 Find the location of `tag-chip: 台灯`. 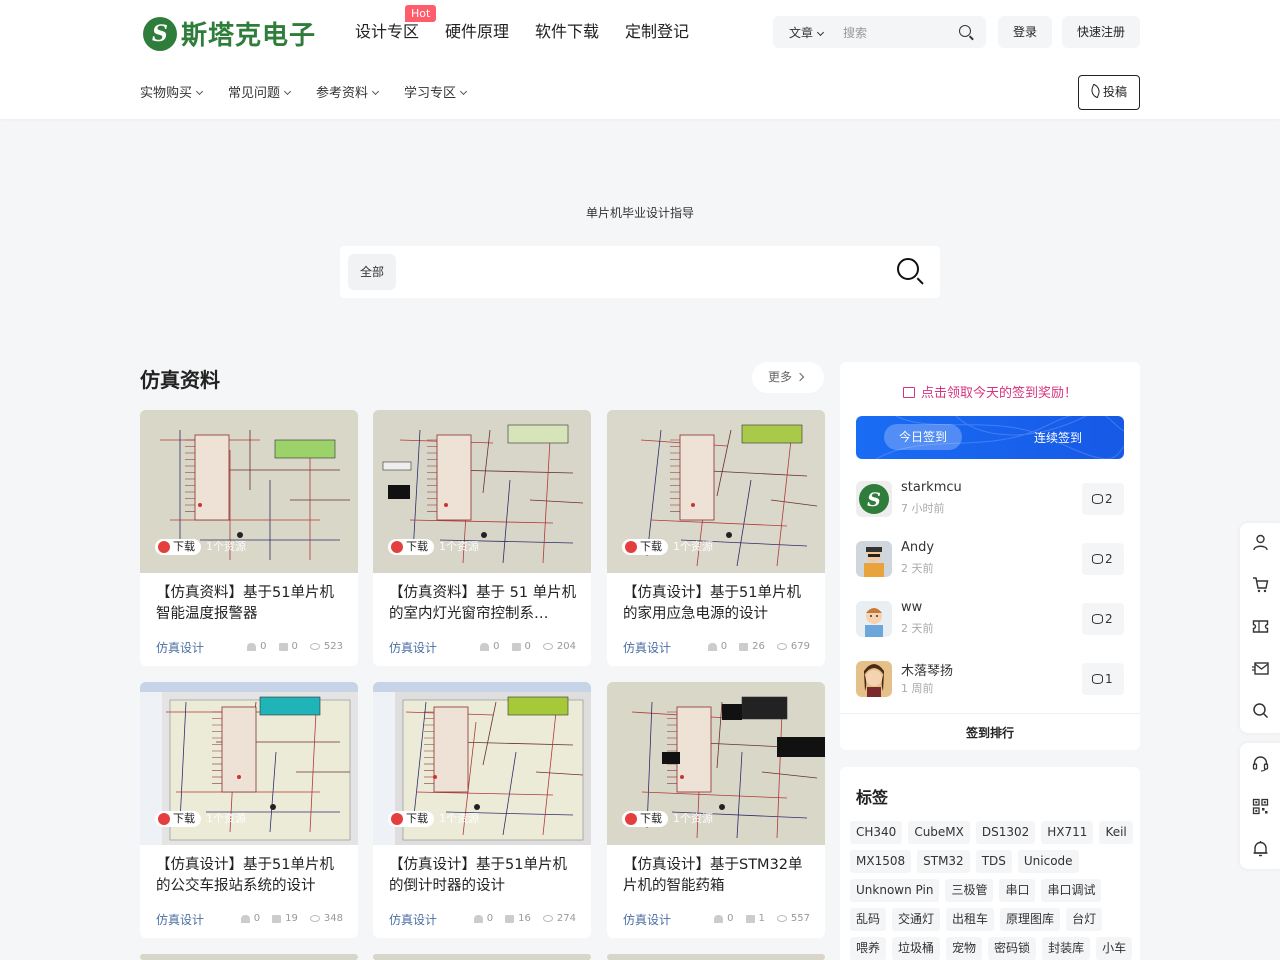

tag-chip: 台灯 is located at coordinates (1084, 919).